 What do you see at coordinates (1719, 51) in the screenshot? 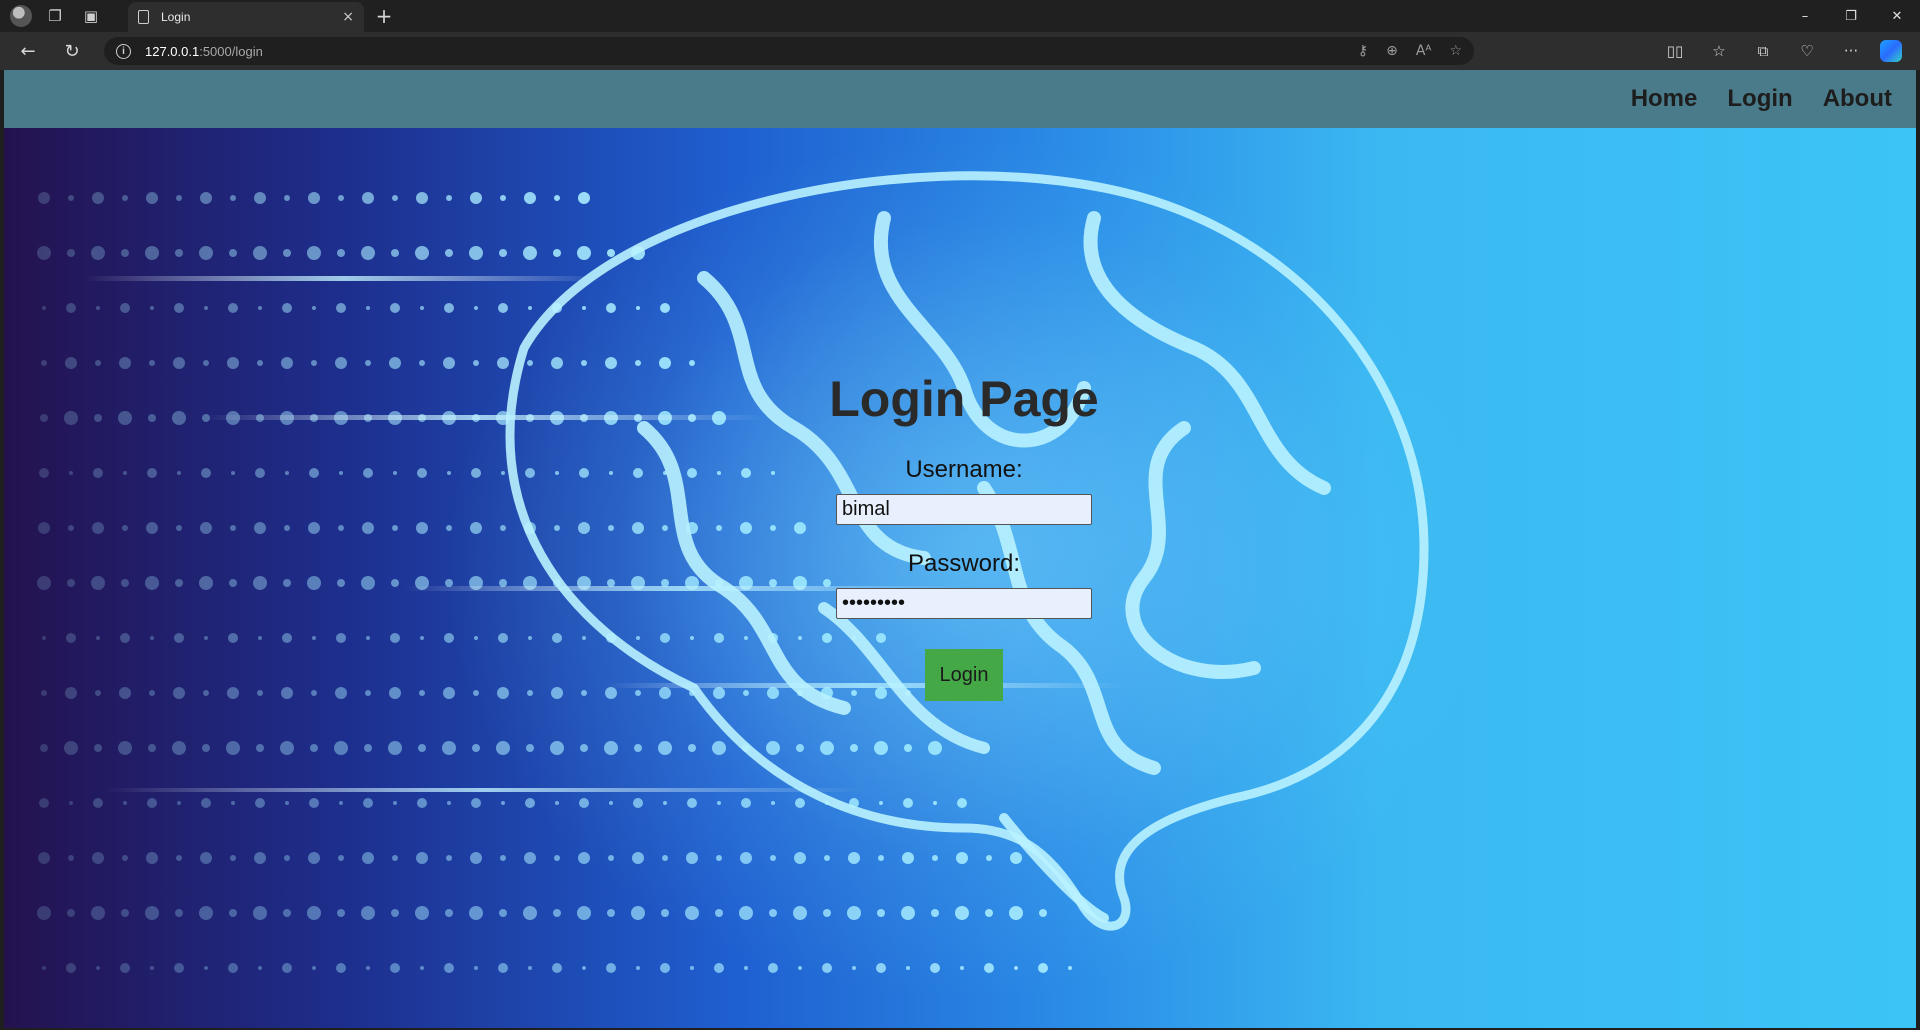
I see `favorites-icon: ☆` at bounding box center [1719, 51].